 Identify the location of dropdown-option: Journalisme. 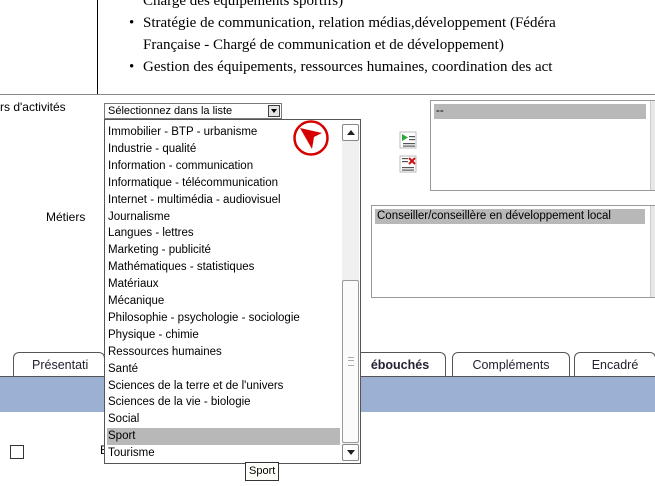
(223, 217).